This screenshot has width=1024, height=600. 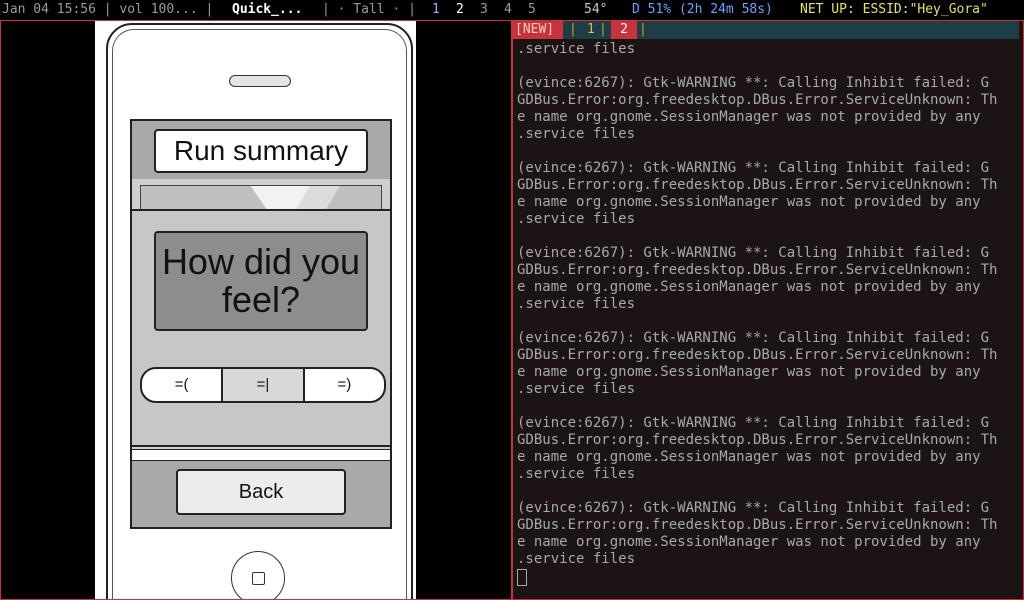 What do you see at coordinates (894, 9) in the screenshot?
I see `network-text: NET UP: ESSID:"Hey_Gora"` at bounding box center [894, 9].